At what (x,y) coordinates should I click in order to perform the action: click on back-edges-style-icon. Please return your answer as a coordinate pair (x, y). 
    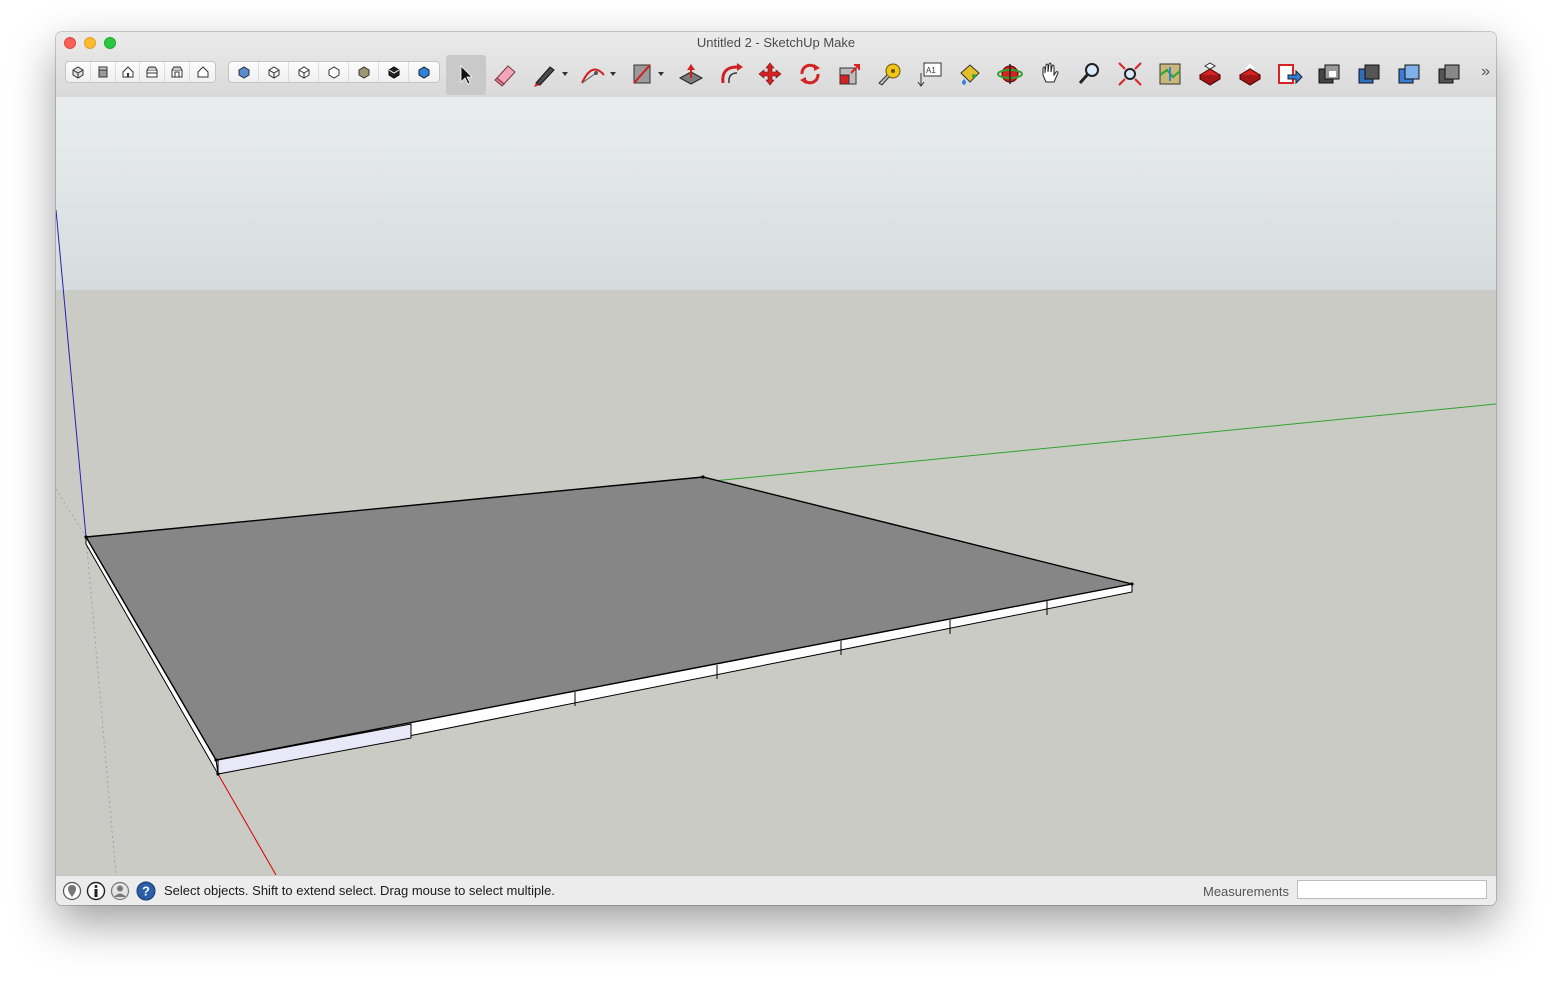
    Looking at the image, I should click on (424, 72).